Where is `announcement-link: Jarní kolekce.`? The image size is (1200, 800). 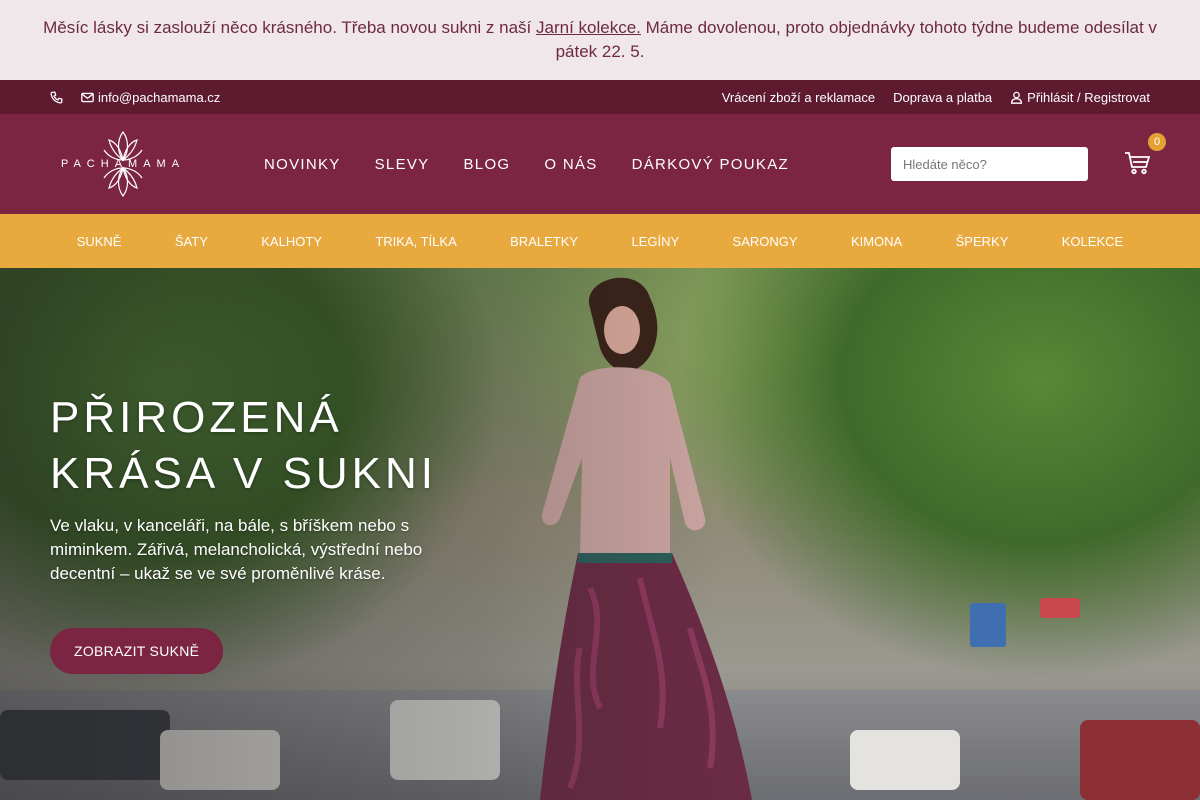
announcement-link: Jarní kolekce. is located at coordinates (588, 27).